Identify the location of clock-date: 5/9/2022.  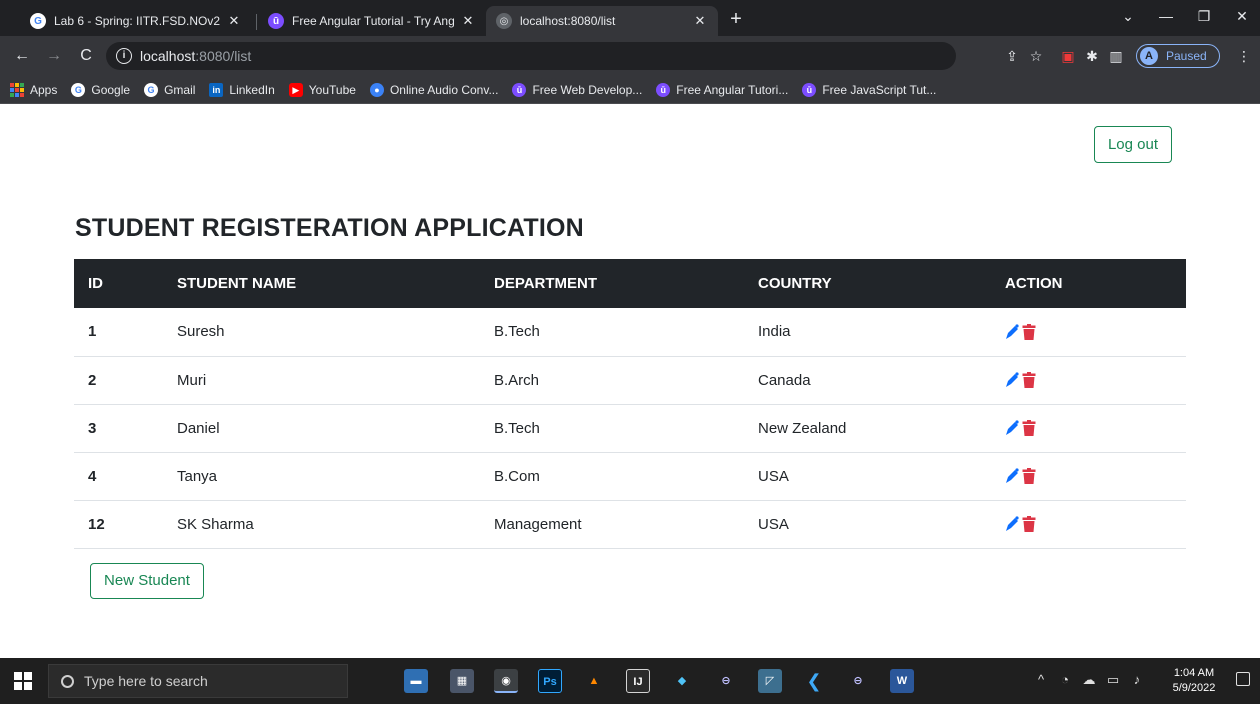
(1194, 688).